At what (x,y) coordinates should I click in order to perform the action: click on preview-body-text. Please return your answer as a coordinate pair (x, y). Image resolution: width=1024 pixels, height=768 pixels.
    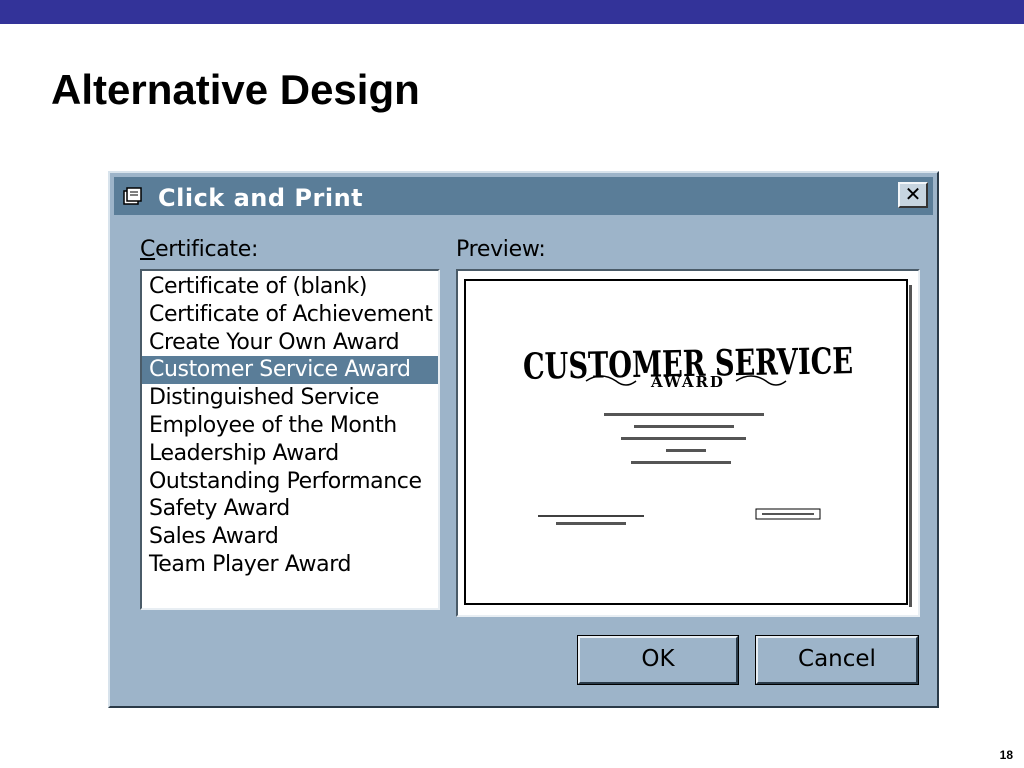
    Looking at the image, I should click on (684, 438).